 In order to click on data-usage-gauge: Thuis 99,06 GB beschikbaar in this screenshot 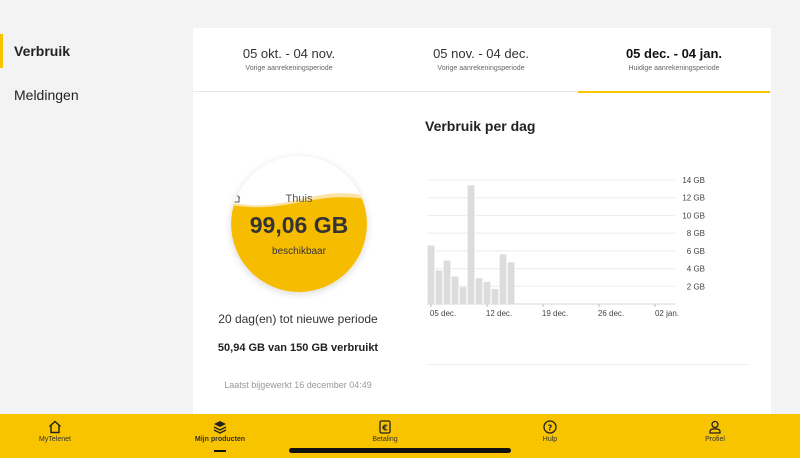, I will do `click(299, 224)`.